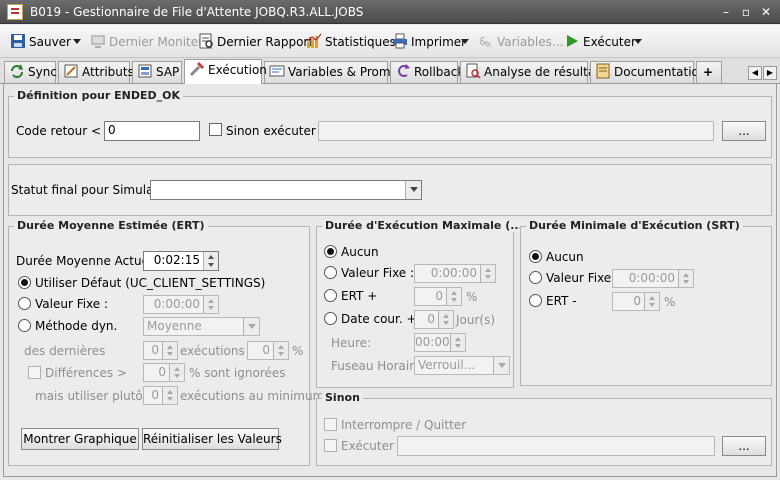 The width and height of the screenshot is (780, 480). Describe the element at coordinates (653, 278) in the screenshot. I see `min-fixed-spinner: 0:00:00` at that location.